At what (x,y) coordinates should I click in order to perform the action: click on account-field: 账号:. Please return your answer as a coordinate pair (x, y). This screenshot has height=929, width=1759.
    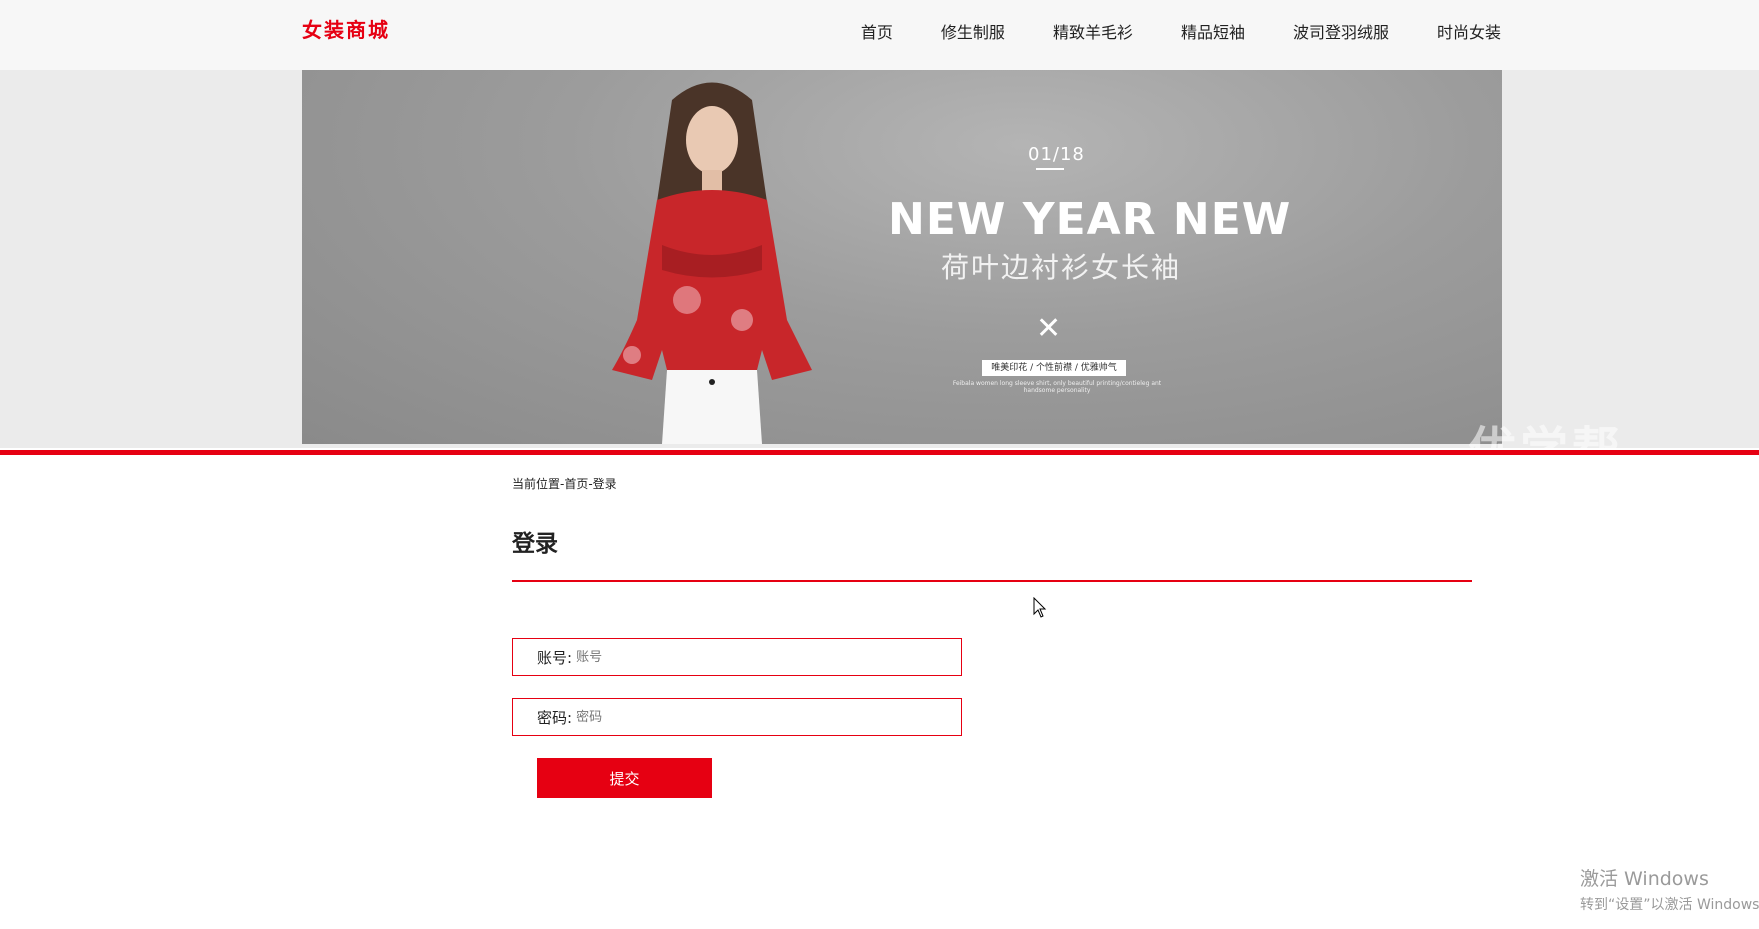
    Looking at the image, I should click on (737, 657).